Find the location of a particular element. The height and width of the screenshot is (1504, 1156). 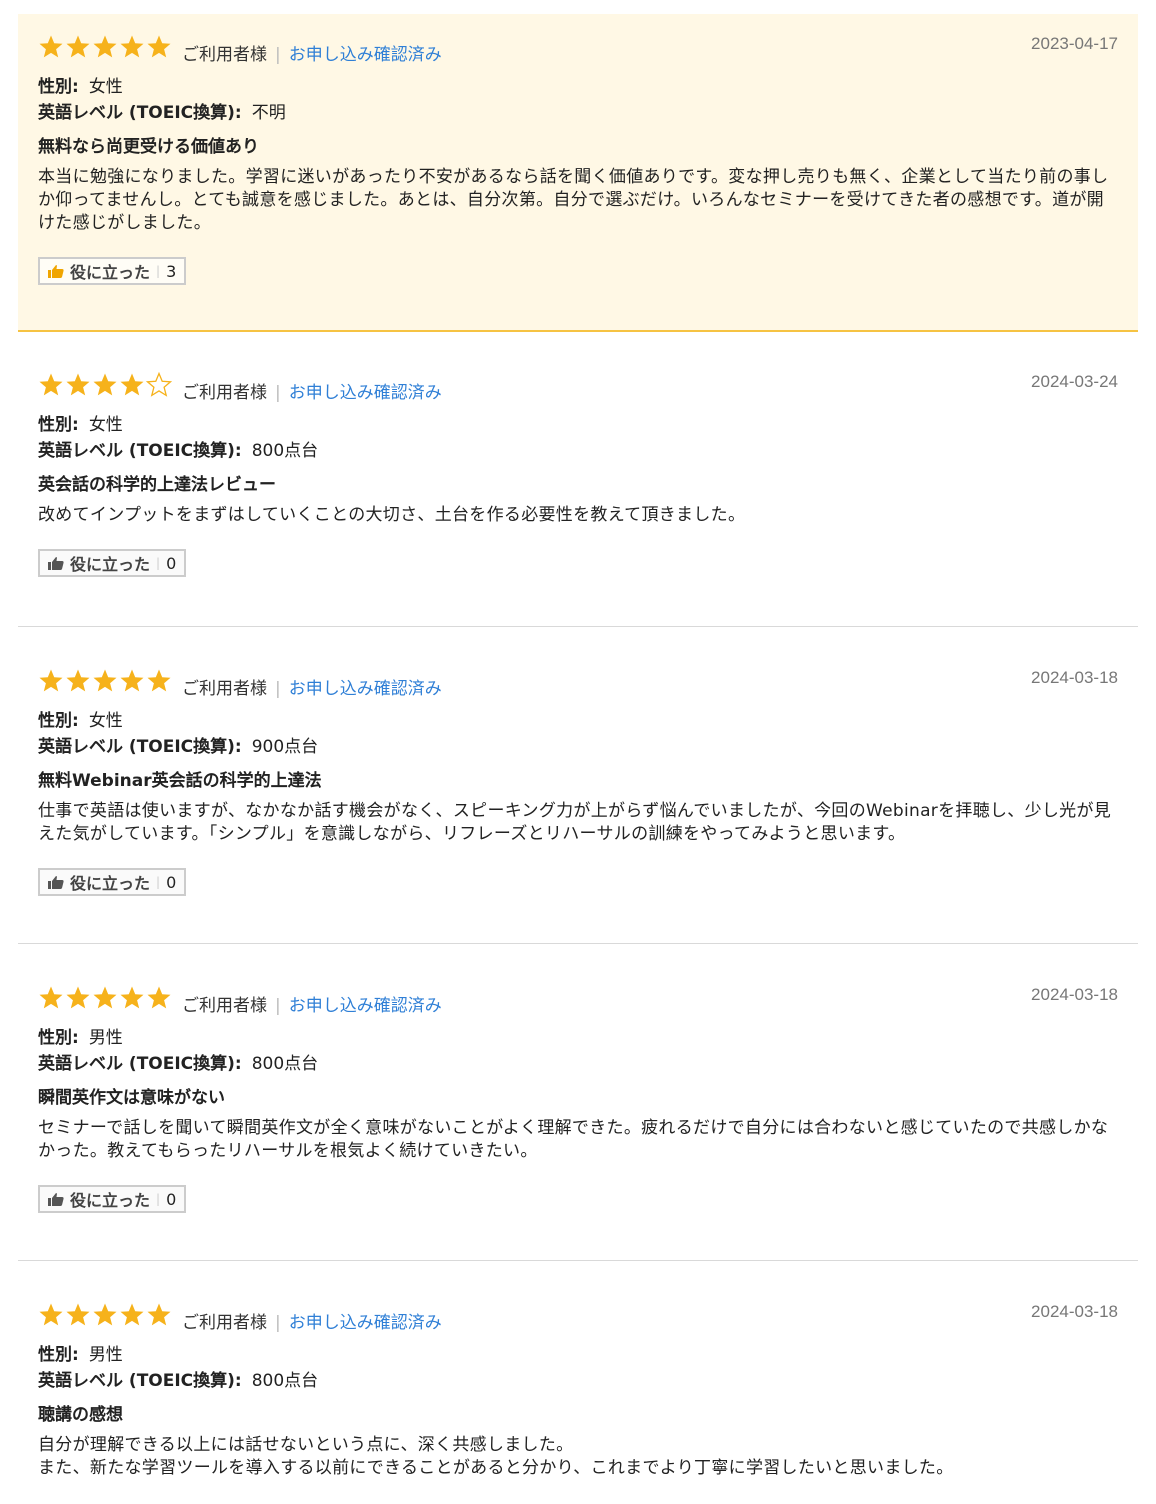

review-date: 2023-04-17 is located at coordinates (1074, 43).